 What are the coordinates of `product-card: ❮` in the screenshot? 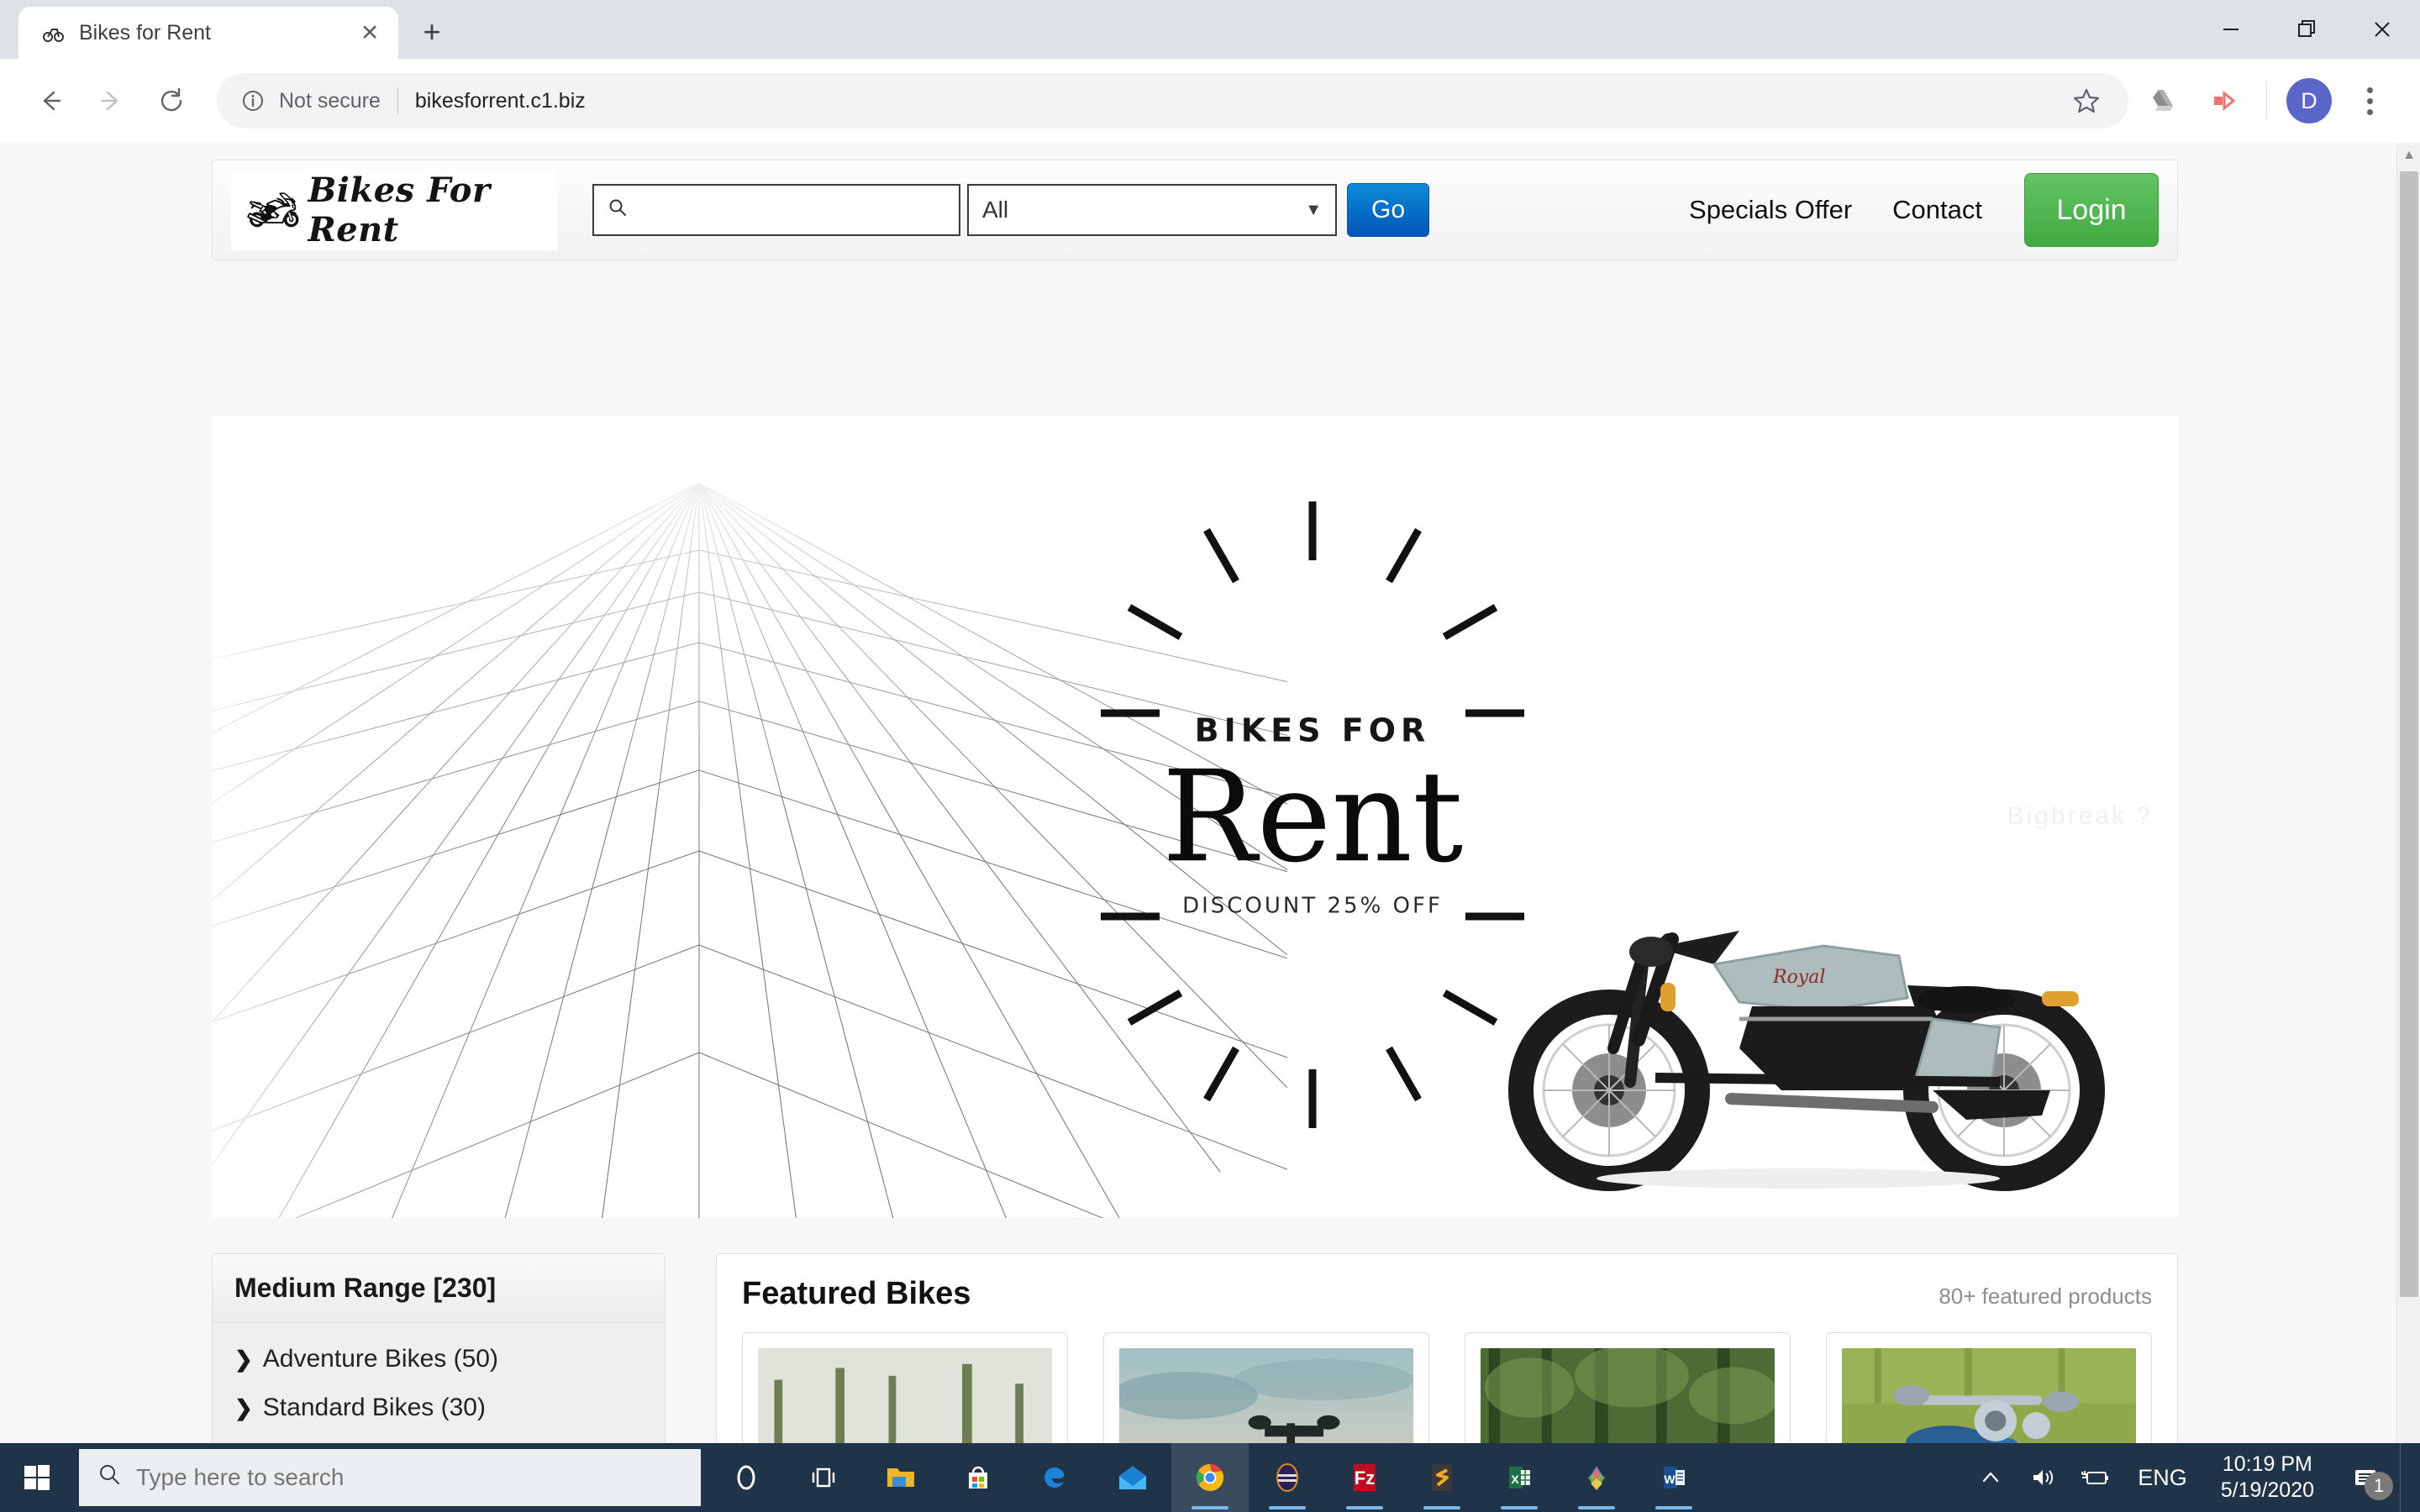 It's located at (905, 1387).